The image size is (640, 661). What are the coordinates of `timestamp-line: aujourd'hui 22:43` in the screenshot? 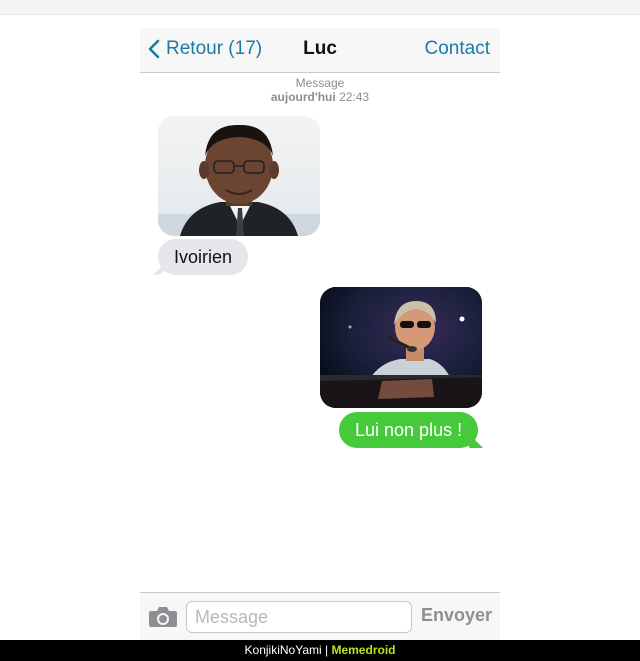 It's located at (320, 97).